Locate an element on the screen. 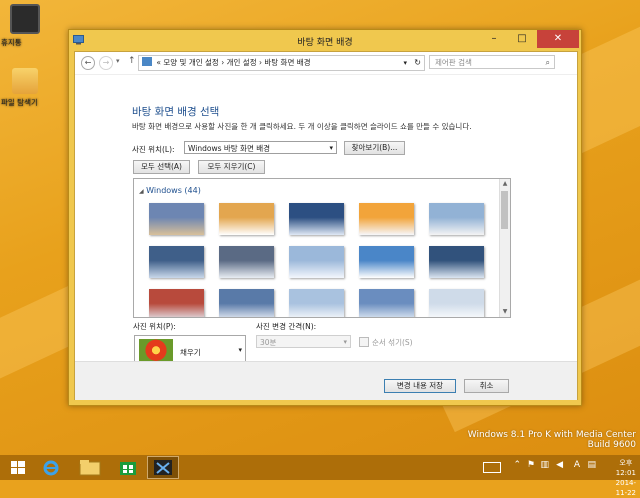 The image size is (640, 498). gallery-scrollbar: ▲ ▼ is located at coordinates (504, 248).